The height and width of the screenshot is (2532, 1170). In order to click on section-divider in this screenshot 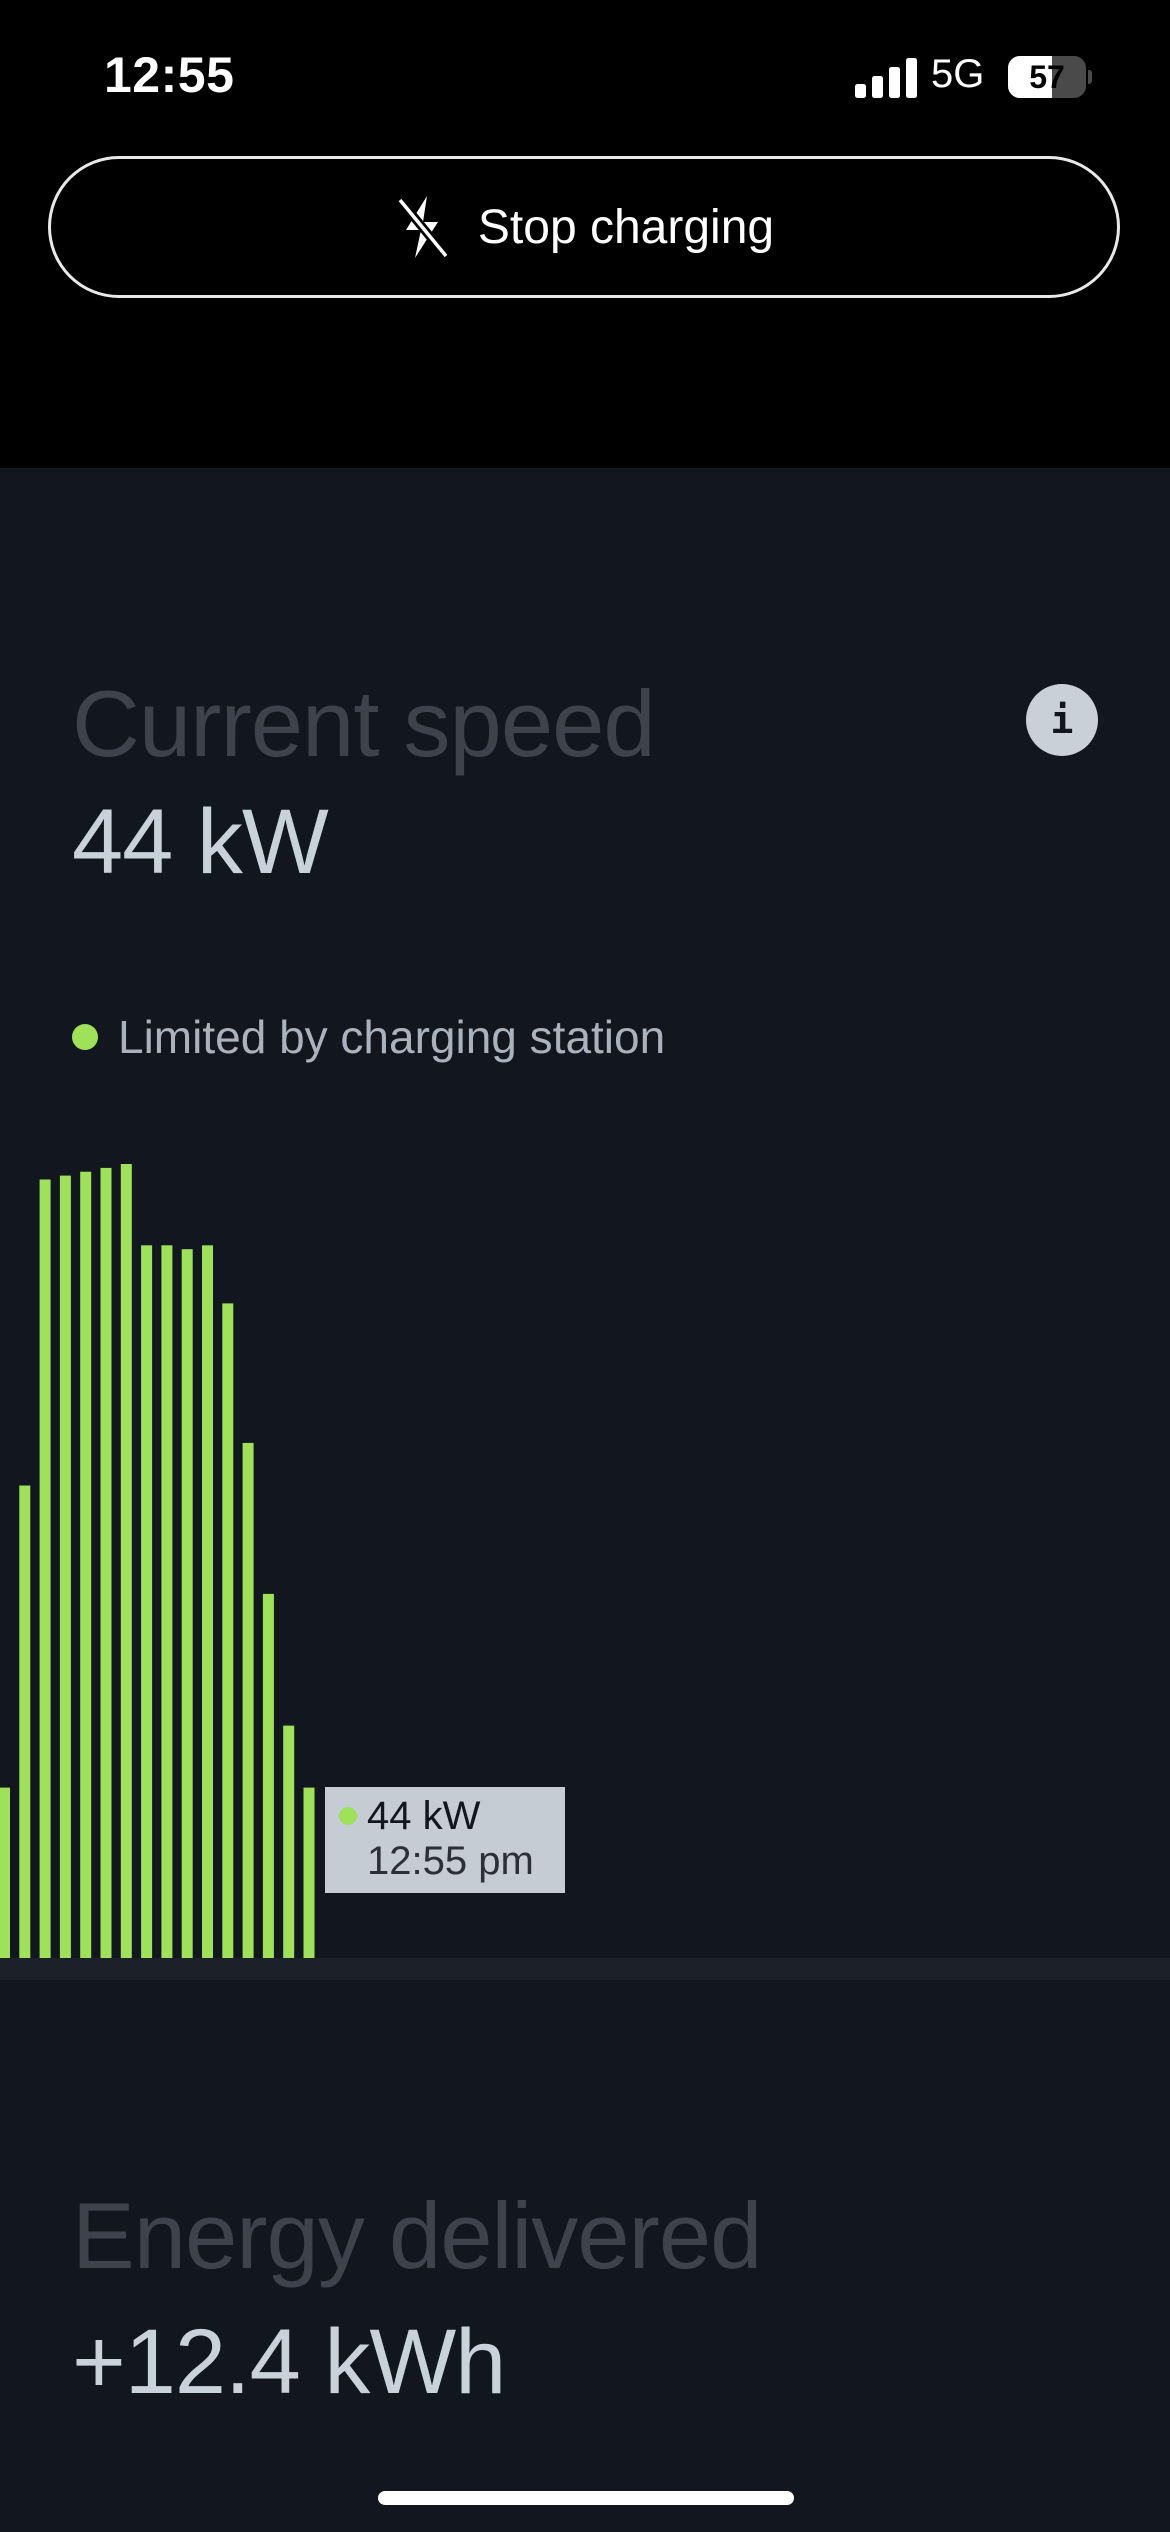, I will do `click(585, 1969)`.